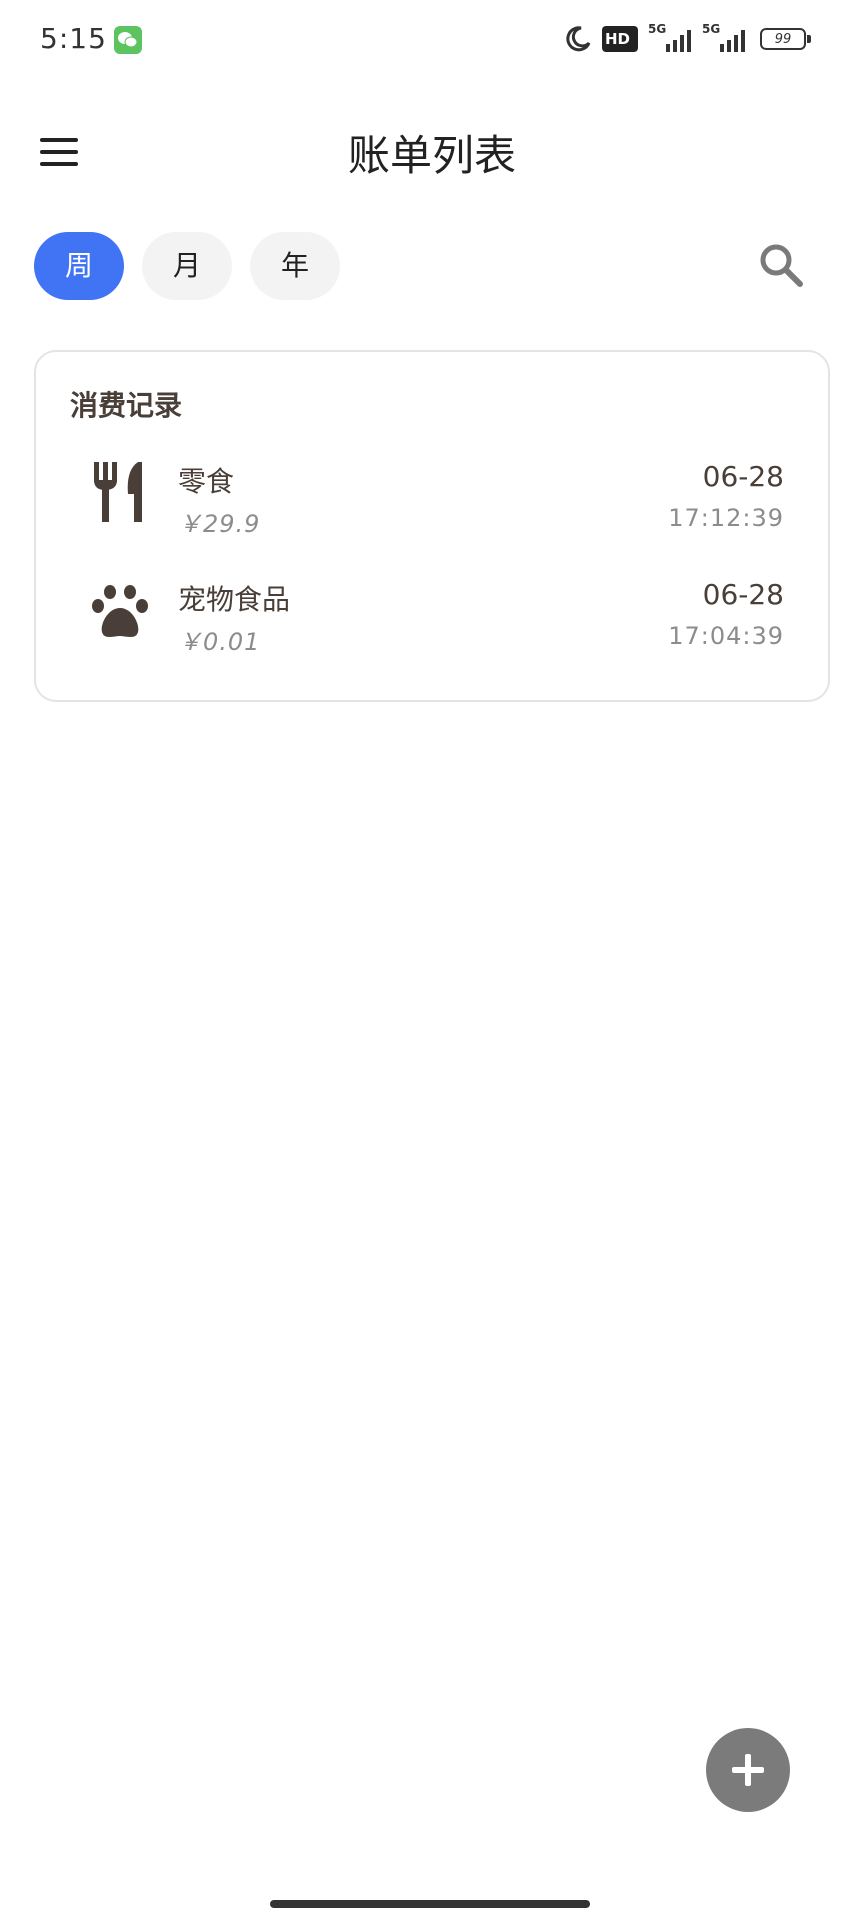  What do you see at coordinates (126, 405) in the screenshot?
I see `card-title: 消费记录` at bounding box center [126, 405].